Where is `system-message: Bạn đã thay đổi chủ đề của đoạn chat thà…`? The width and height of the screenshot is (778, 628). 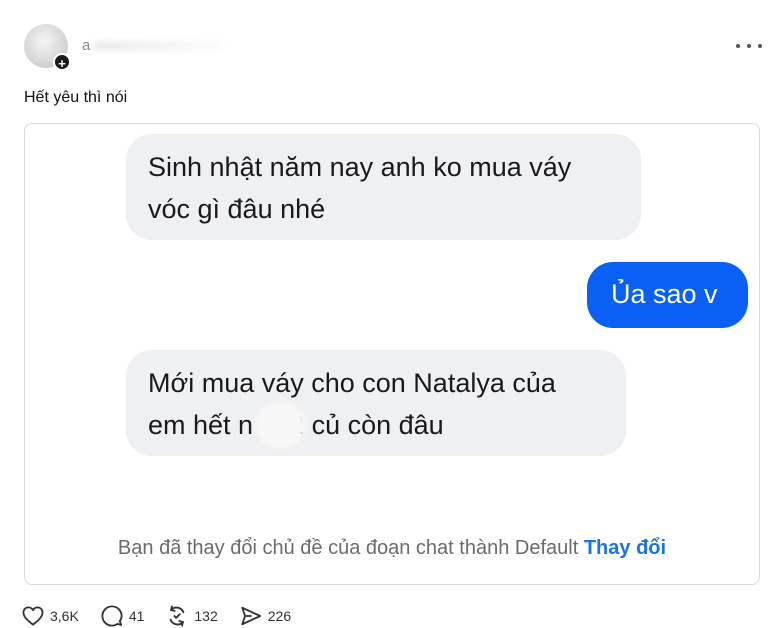 system-message: Bạn đã thay đổi chủ đề của đoạn chat thà… is located at coordinates (392, 548).